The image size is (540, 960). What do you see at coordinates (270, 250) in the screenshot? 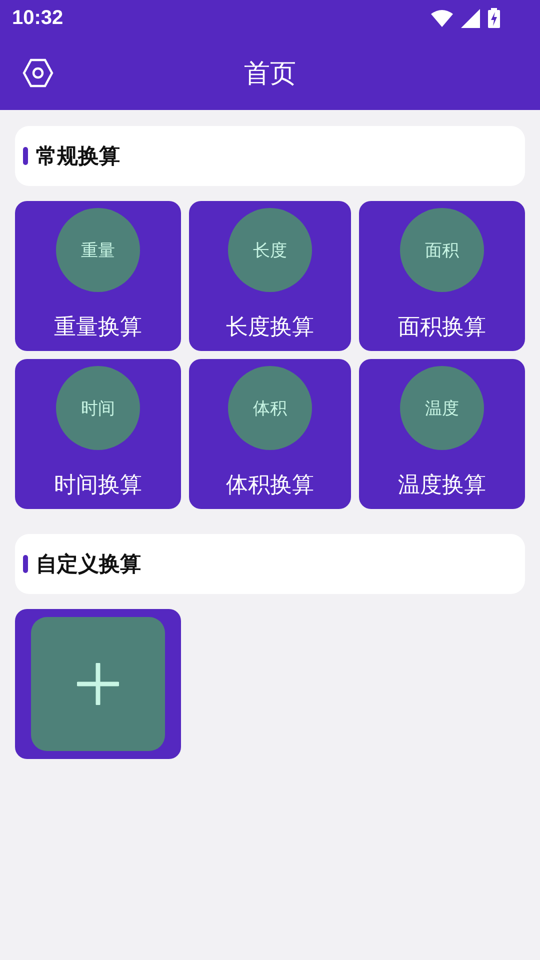
I see `category-badge: 长度` at bounding box center [270, 250].